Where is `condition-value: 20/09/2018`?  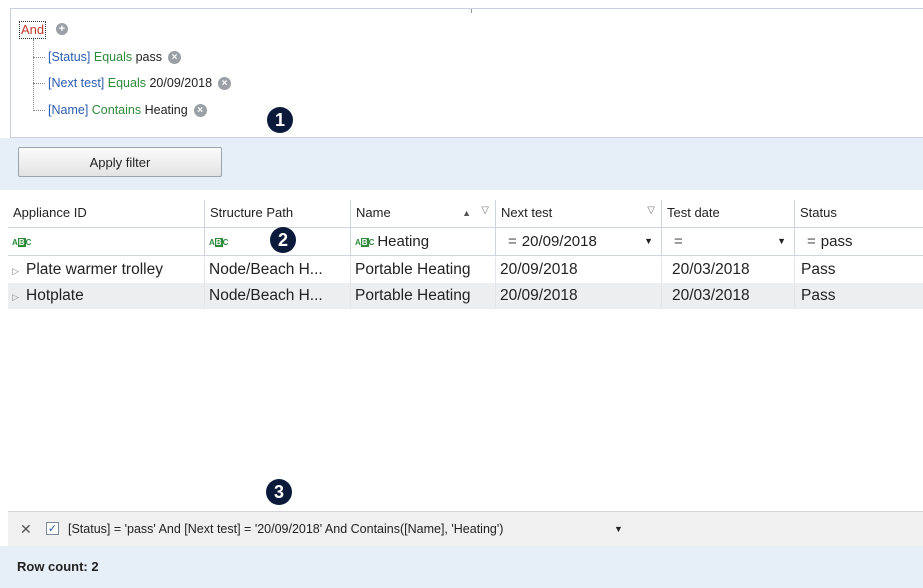
condition-value: 20/09/2018 is located at coordinates (180, 83).